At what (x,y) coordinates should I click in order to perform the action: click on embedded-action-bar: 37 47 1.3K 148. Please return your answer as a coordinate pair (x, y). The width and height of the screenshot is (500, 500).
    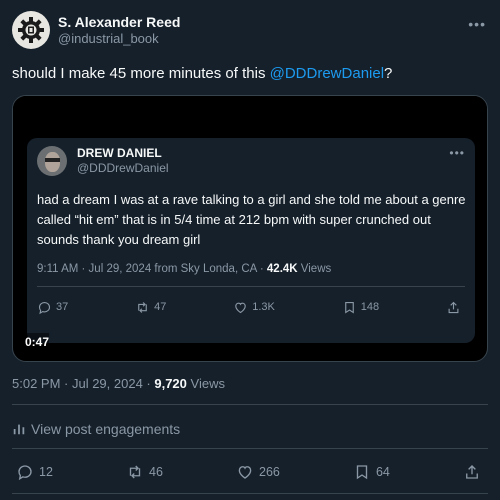
    Looking at the image, I should click on (251, 307).